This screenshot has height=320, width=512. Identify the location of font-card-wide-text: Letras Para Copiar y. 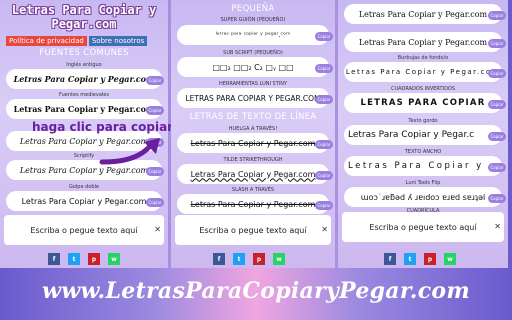
(423, 166).